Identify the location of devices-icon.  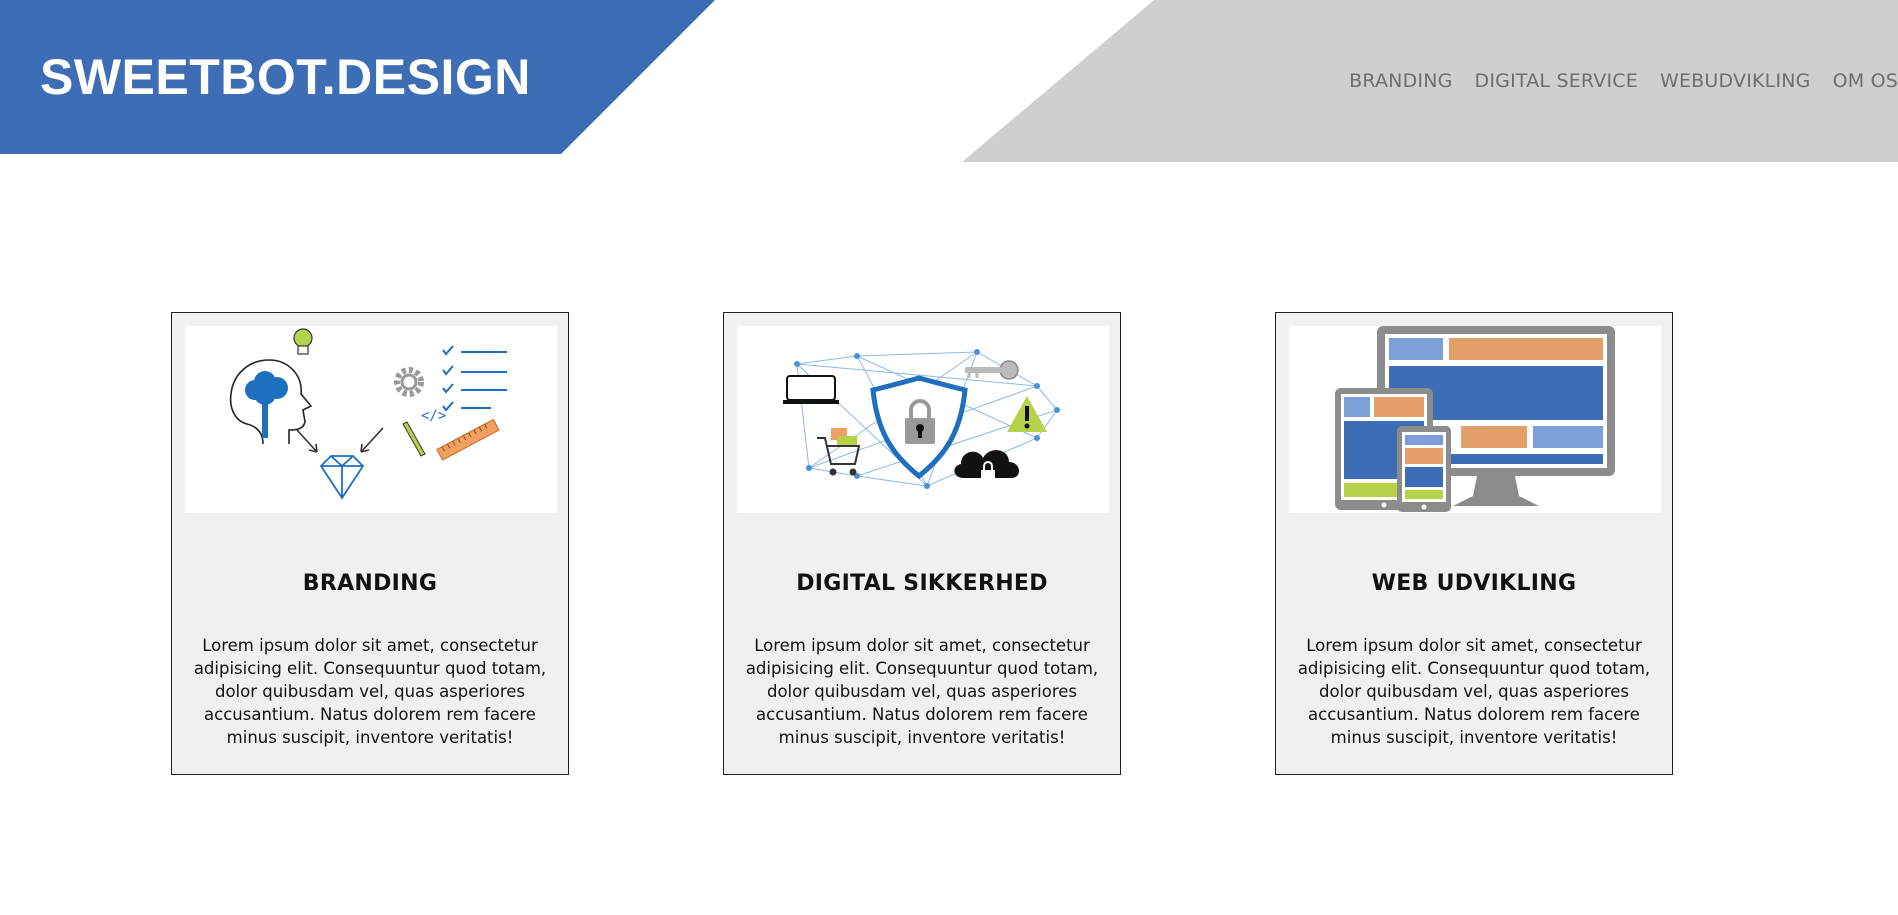
(1475, 419).